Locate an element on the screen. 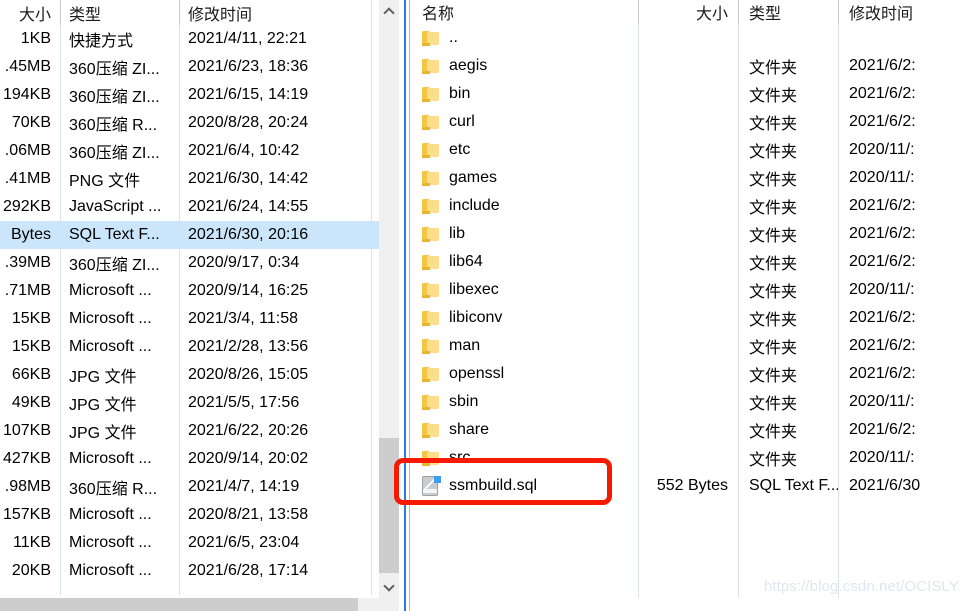  file-name-label: share is located at coordinates (469, 429).